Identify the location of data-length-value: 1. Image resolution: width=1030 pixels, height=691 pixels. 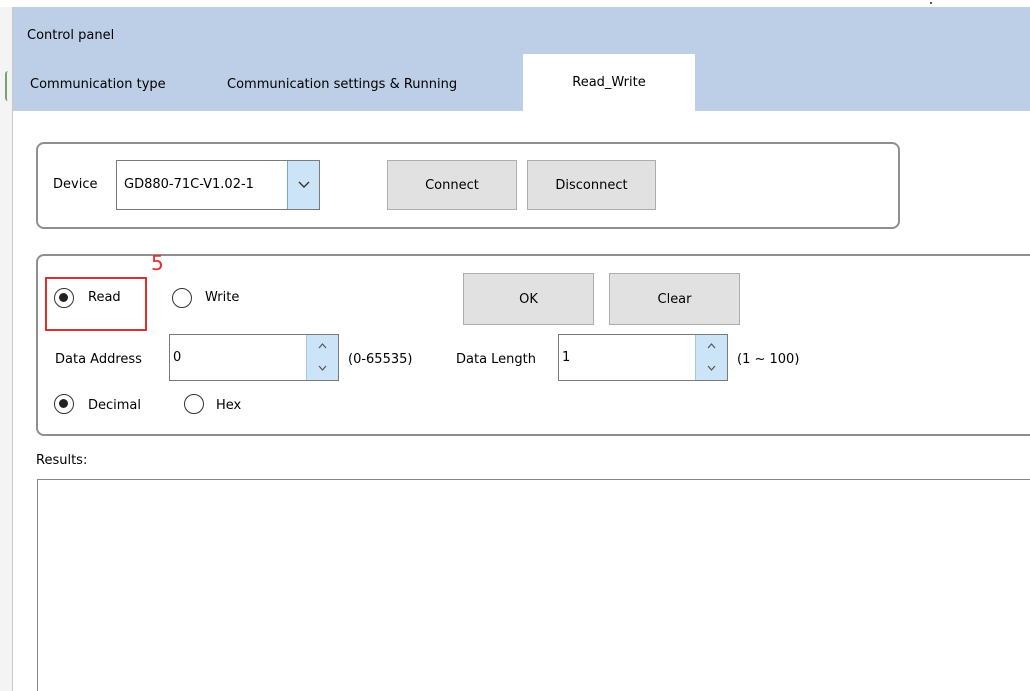
(566, 357).